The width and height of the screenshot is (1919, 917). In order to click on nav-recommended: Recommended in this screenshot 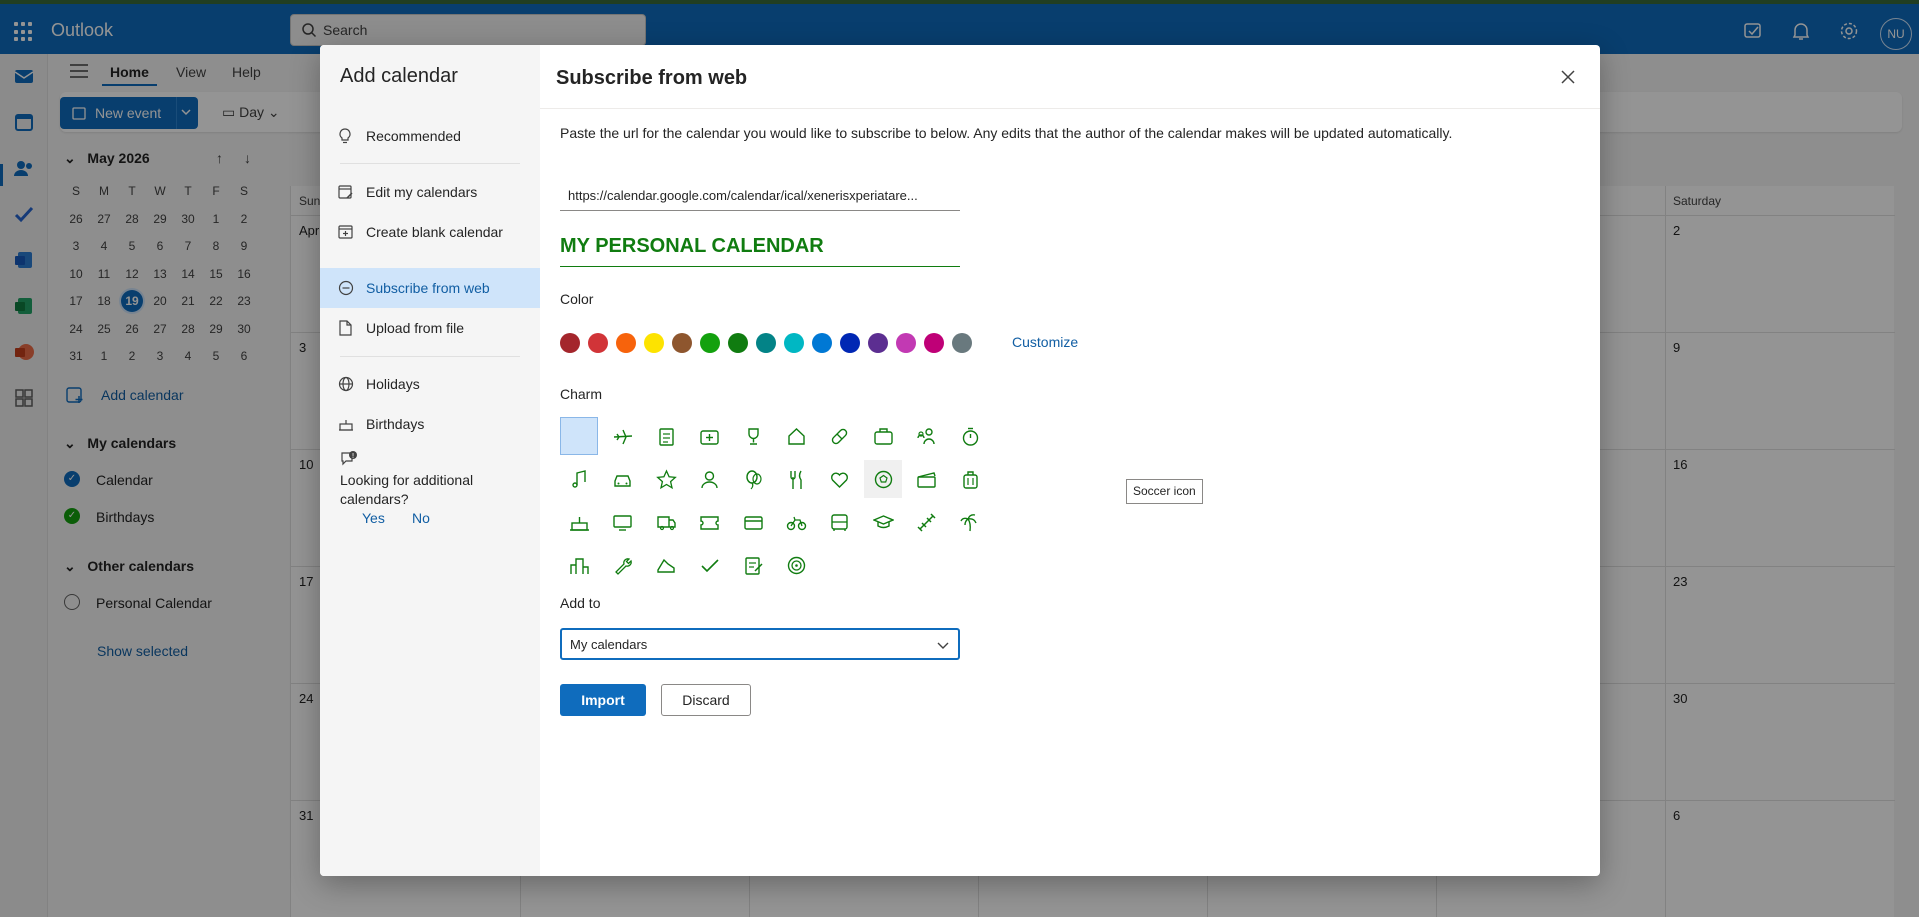, I will do `click(430, 136)`.